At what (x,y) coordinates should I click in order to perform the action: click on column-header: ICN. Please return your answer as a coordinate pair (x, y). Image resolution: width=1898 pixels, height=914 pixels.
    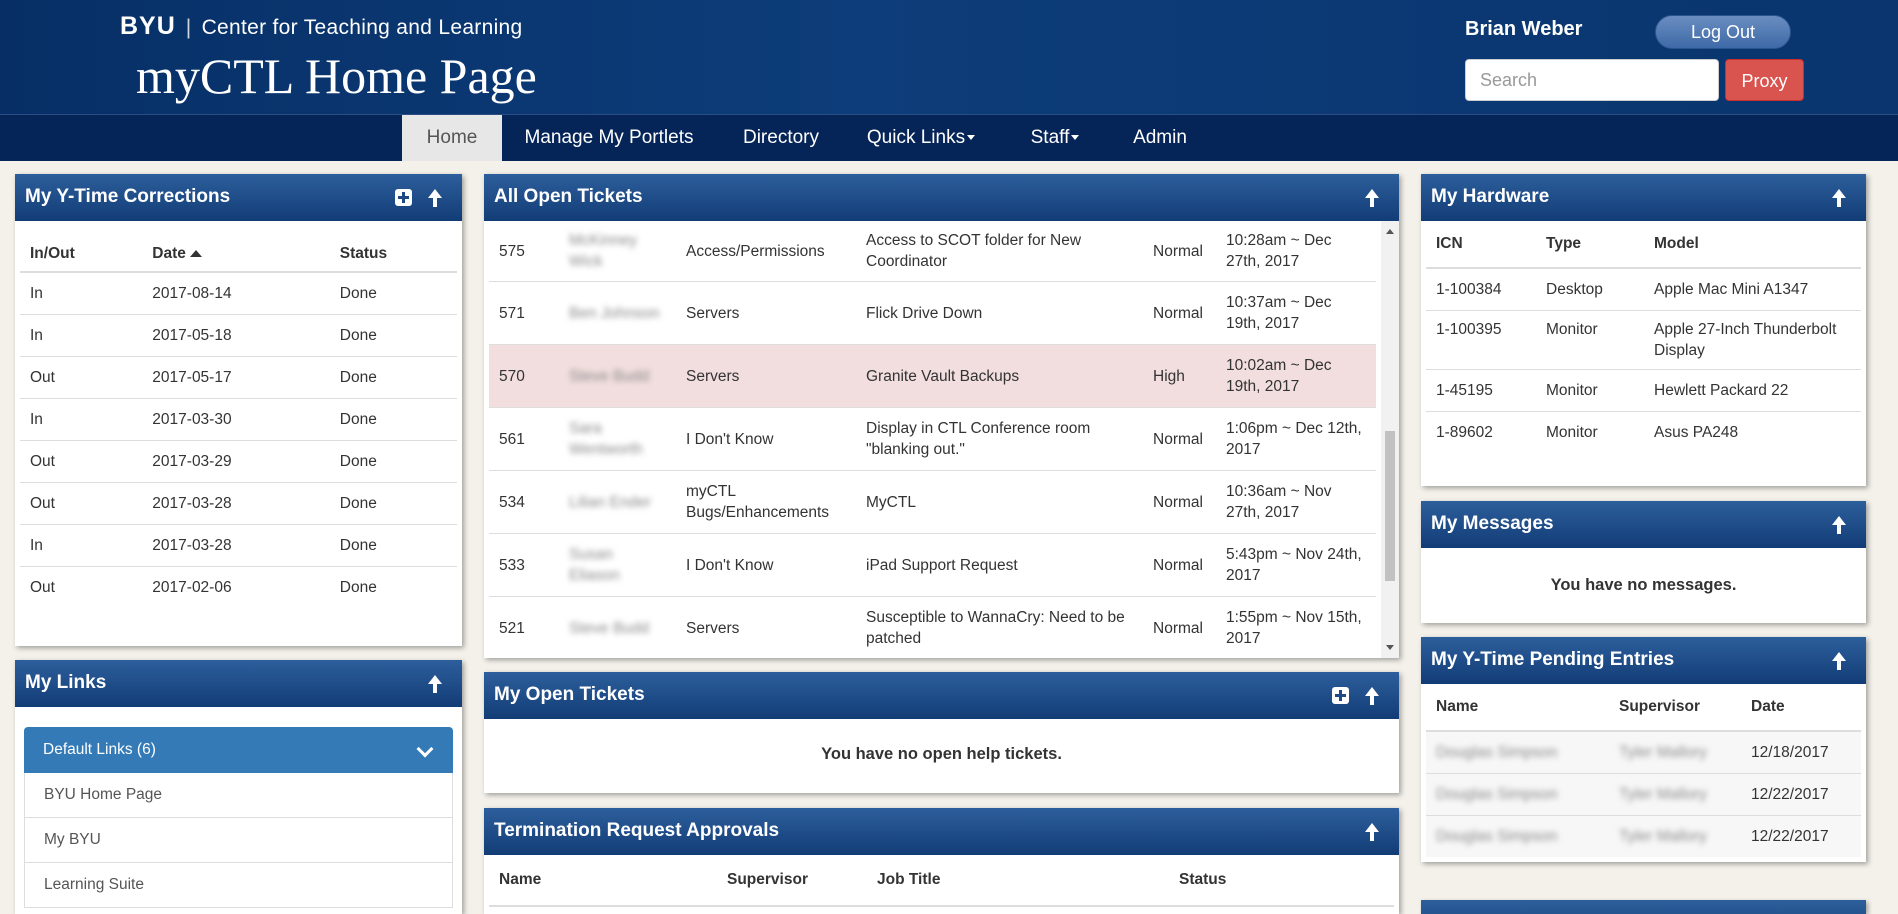
    Looking at the image, I should click on (1481, 245).